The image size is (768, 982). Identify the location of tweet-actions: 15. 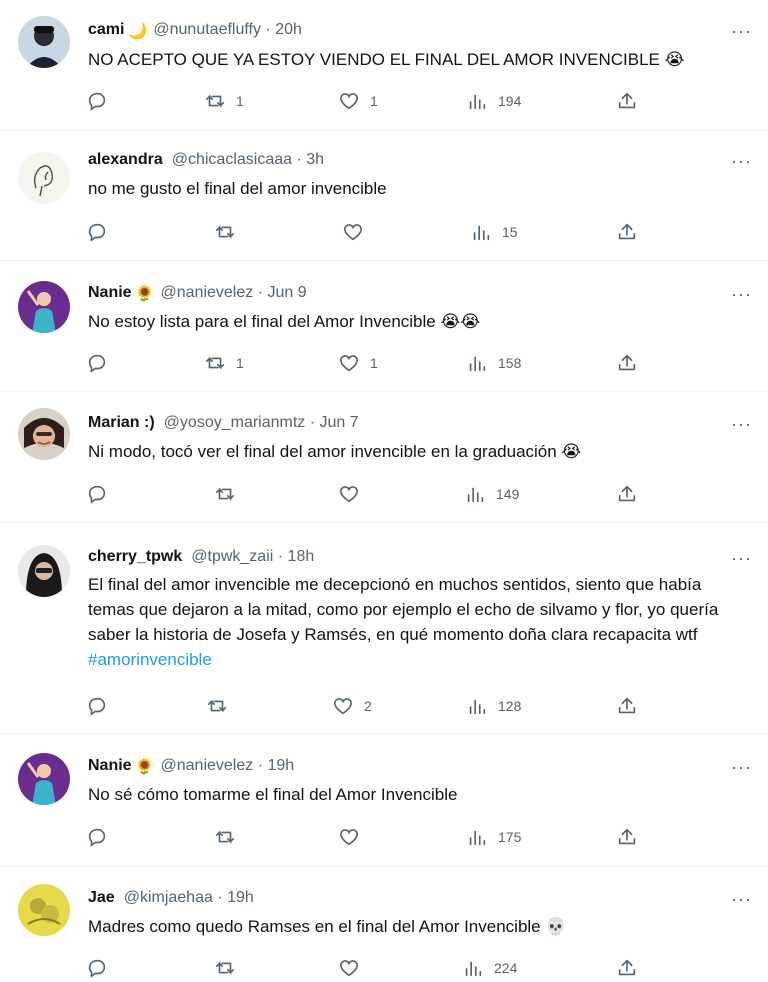
(384, 232).